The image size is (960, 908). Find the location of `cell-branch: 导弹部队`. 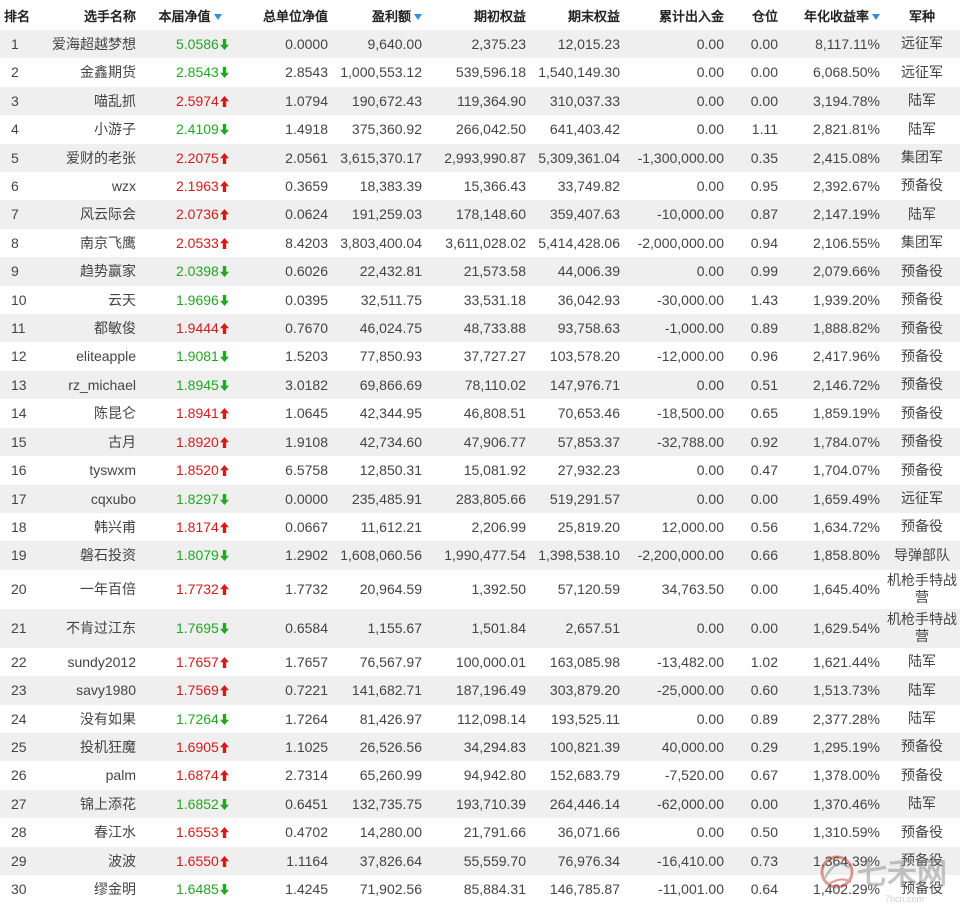

cell-branch: 导弹部队 is located at coordinates (922, 554).